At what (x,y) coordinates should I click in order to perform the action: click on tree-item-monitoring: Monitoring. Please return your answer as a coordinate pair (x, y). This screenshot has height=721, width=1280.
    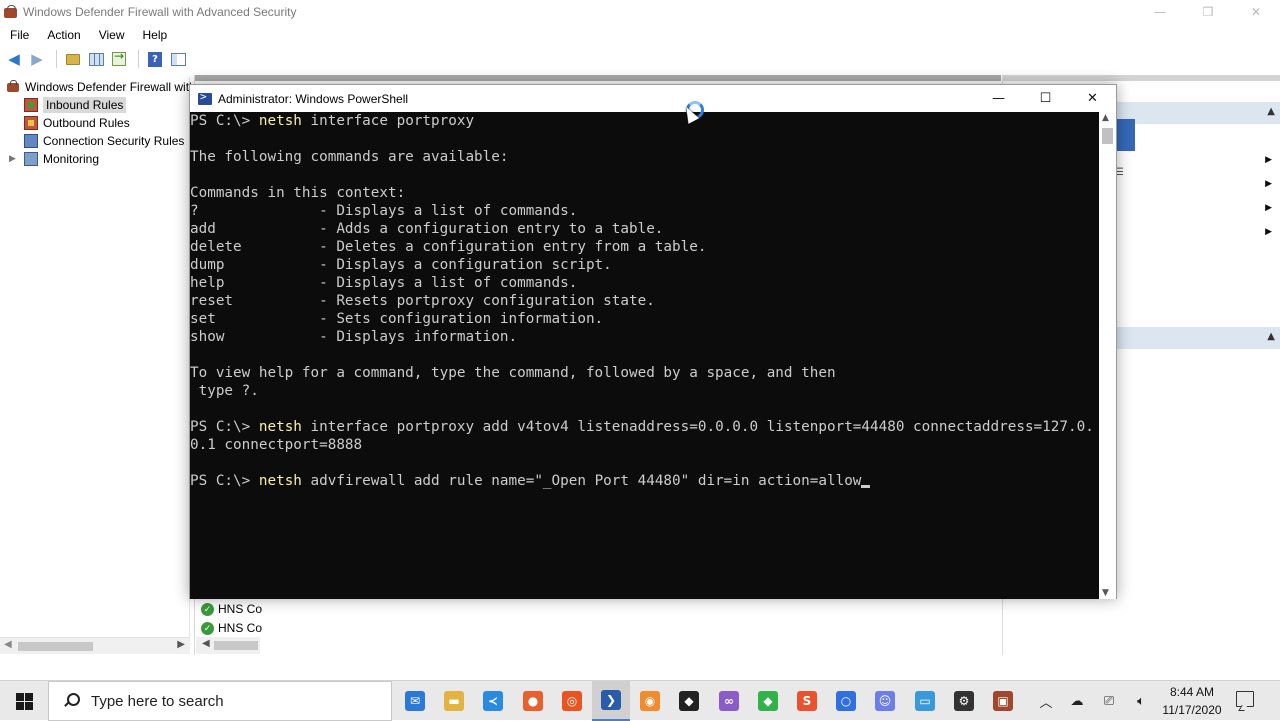
    Looking at the image, I should click on (61, 159).